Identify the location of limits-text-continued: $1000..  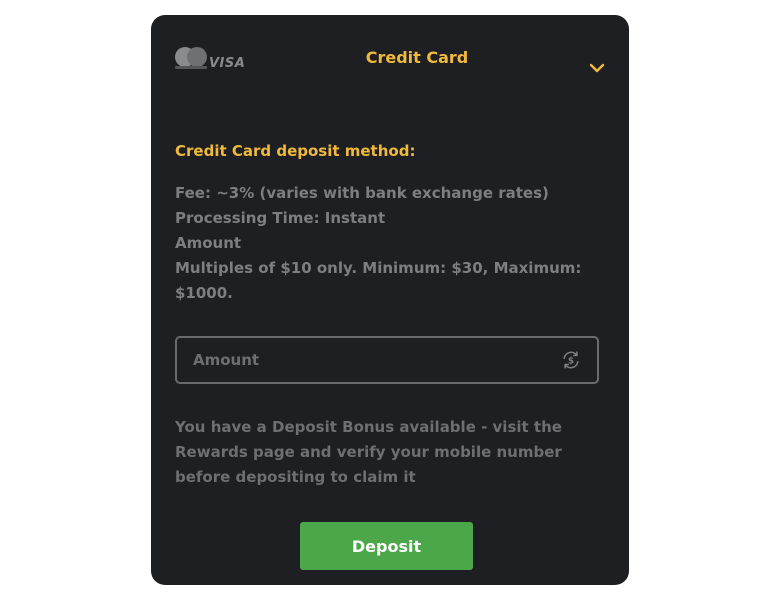
(204, 293).